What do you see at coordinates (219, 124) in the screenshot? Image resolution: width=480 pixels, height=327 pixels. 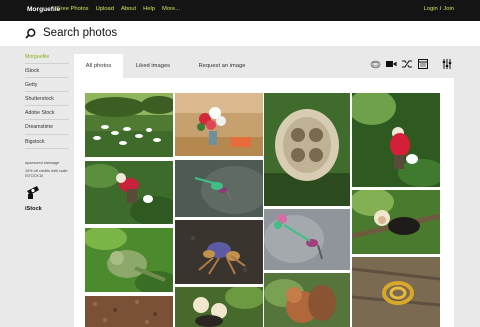 I see `photo-flower-bouquet` at bounding box center [219, 124].